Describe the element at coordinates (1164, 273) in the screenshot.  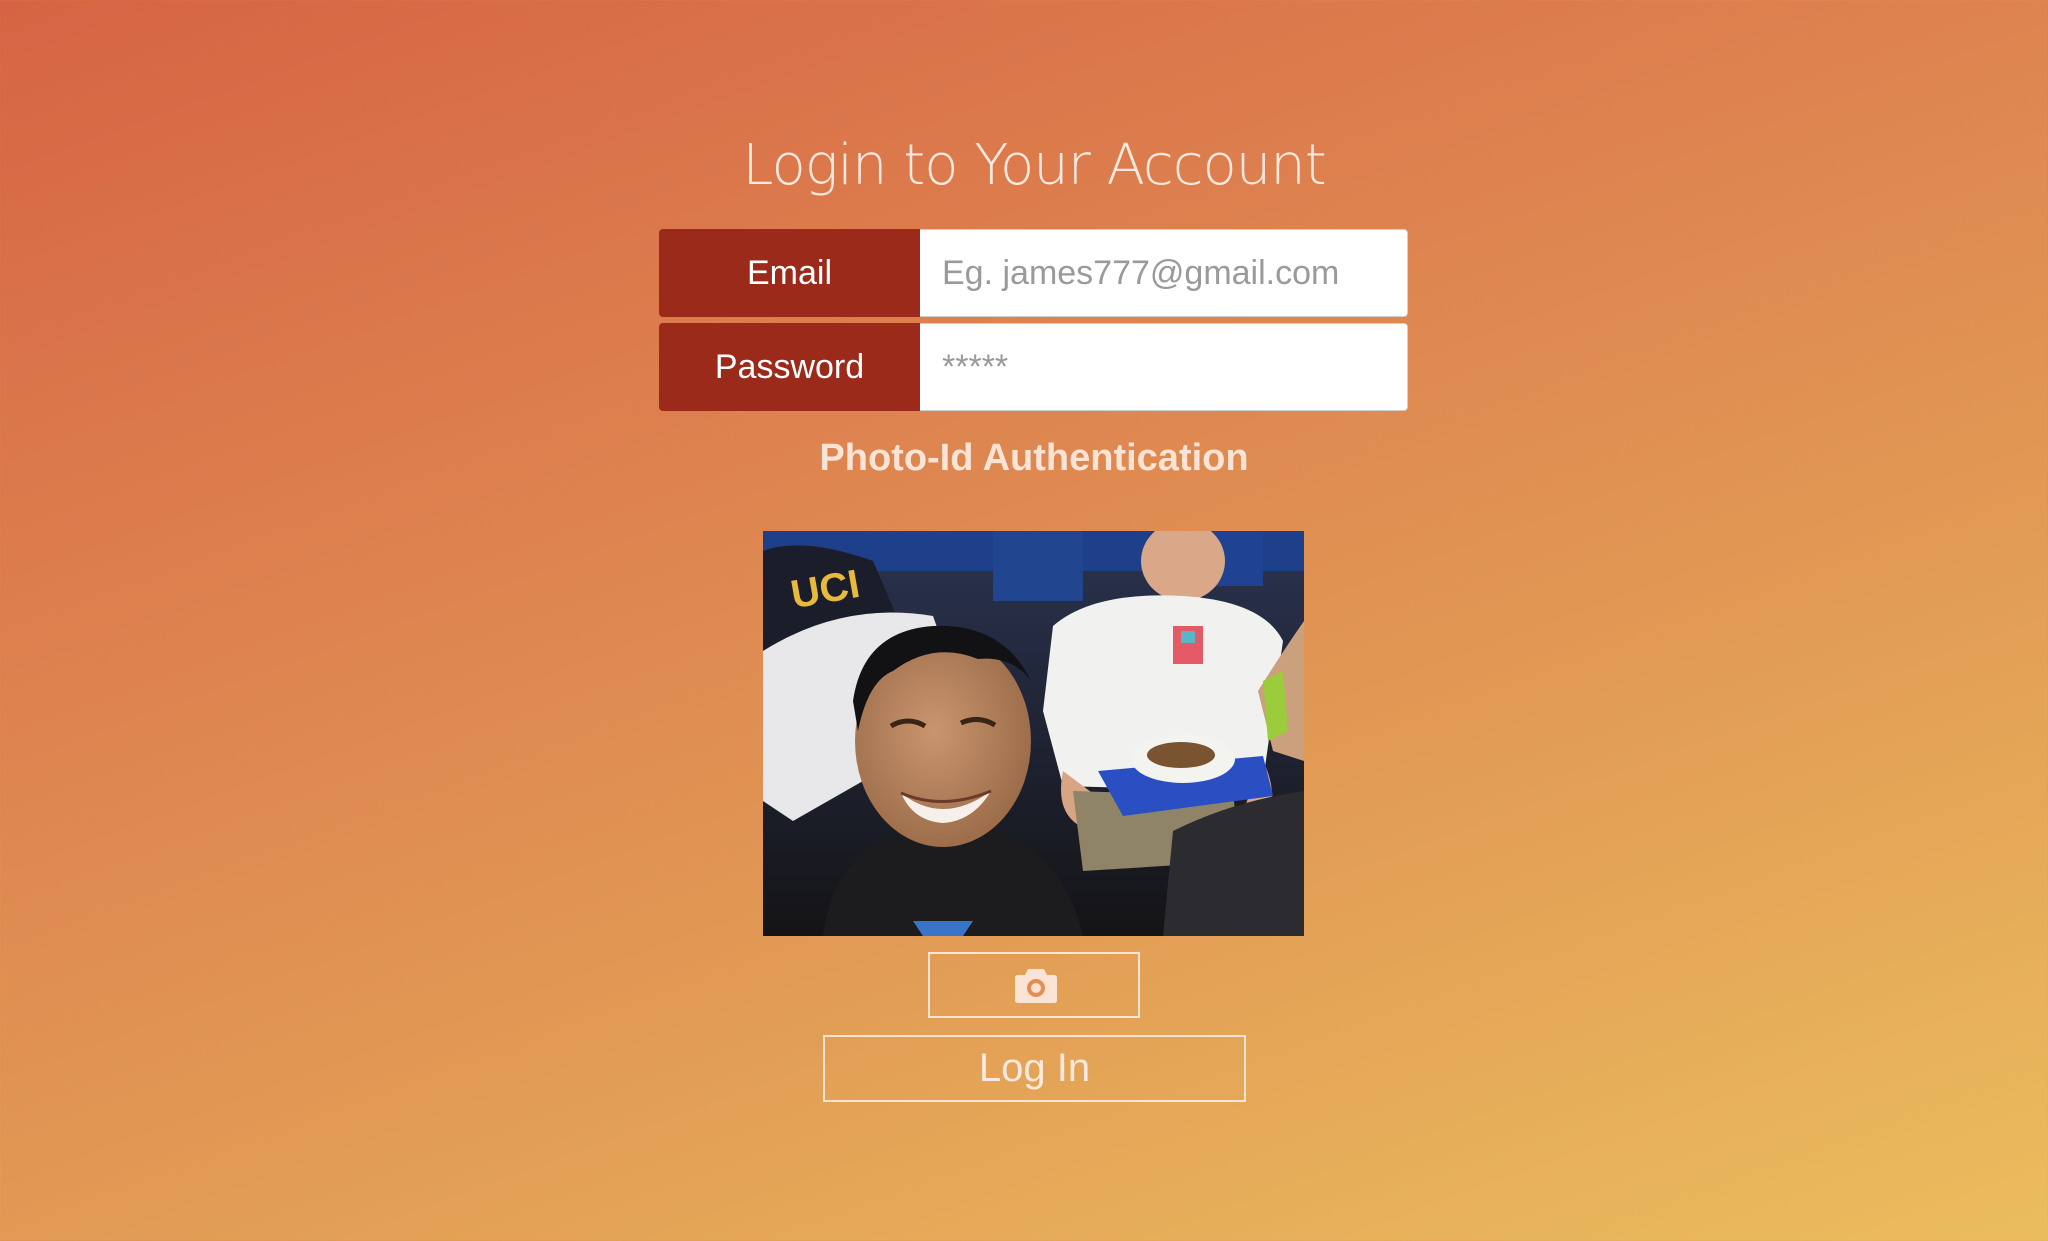
I see `email-field` at that location.